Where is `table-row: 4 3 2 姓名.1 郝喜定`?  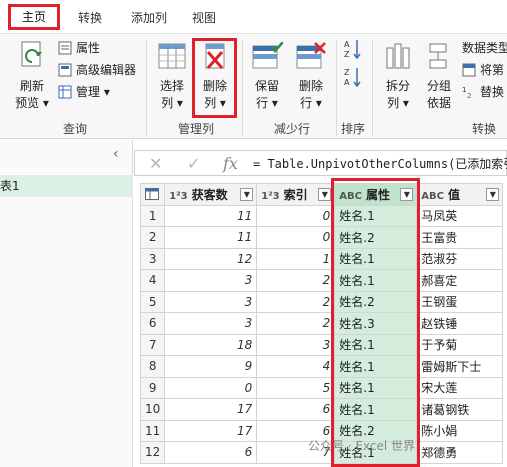
table-row: 4 3 2 姓名.1 郝喜定 is located at coordinates (321, 280).